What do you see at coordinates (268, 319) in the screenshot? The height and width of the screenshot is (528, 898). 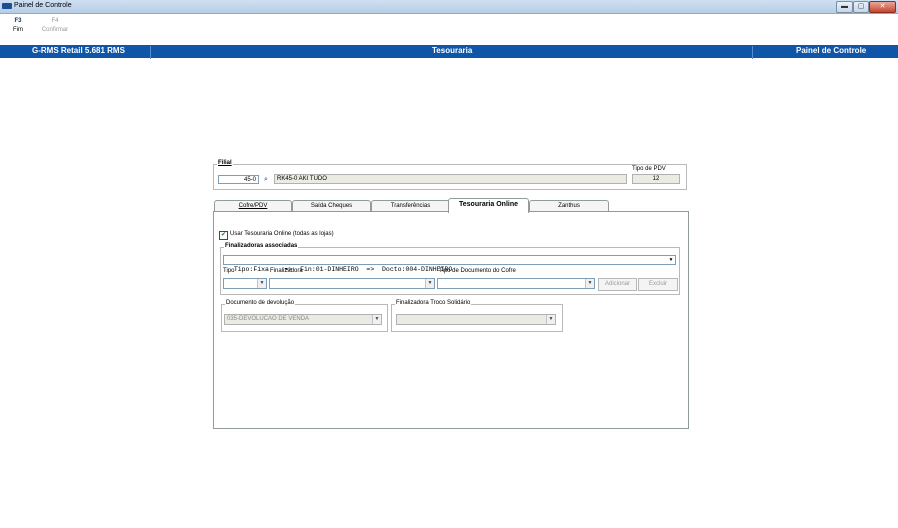 I see `devolucao-value: 035-DEVOLUCAO DE VENDA` at bounding box center [268, 319].